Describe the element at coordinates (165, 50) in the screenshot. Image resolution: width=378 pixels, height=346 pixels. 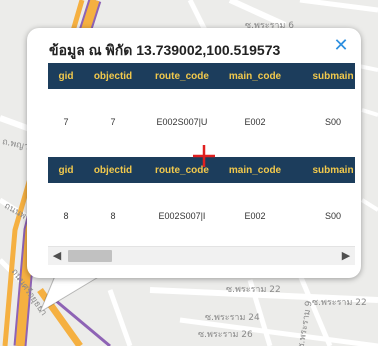
I see `popup-title: ข้อมูล ณ พิกัด 13.739002,100.519573` at that location.